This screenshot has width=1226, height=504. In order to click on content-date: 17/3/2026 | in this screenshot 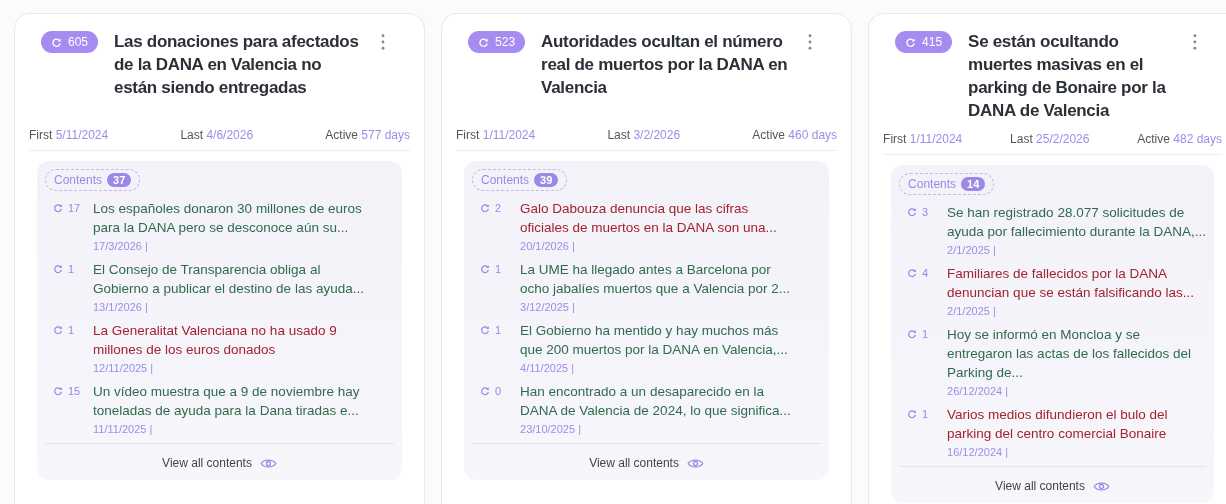, I will do `click(121, 246)`.